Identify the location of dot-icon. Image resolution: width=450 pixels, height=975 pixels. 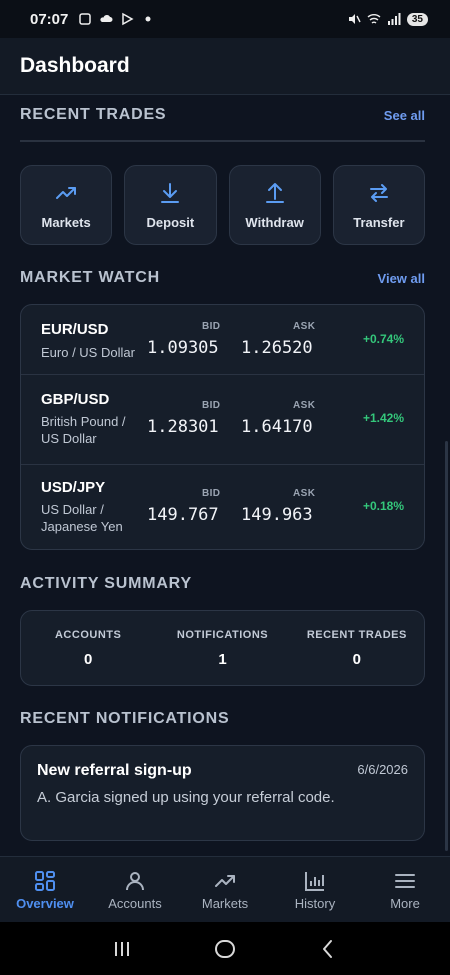
(148, 19).